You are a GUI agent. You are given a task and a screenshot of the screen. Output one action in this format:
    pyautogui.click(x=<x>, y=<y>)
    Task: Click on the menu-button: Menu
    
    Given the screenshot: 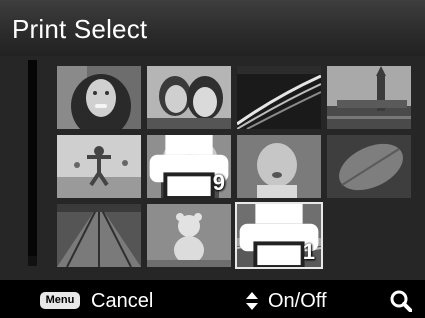 What is the action you would take?
    pyautogui.click(x=60, y=300)
    